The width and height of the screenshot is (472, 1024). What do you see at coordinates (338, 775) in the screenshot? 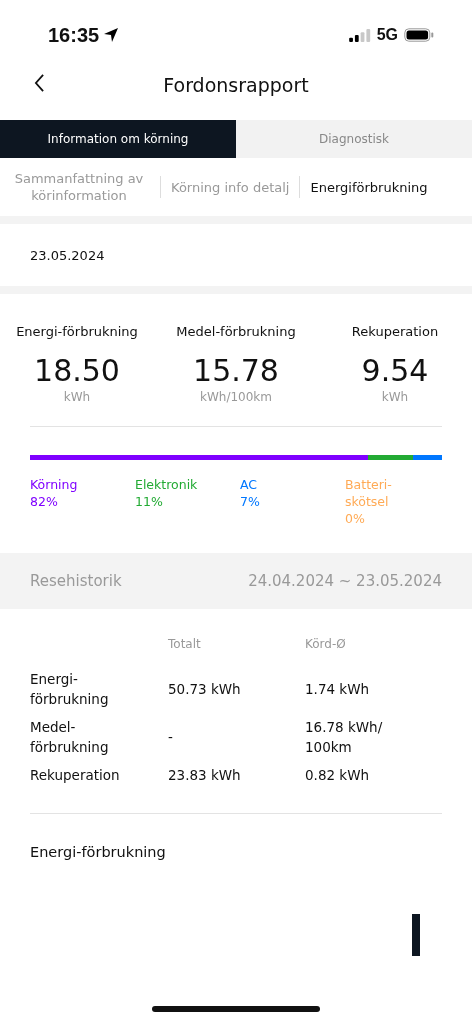
I see `table-cell-text: 0.82 kWh` at bounding box center [338, 775].